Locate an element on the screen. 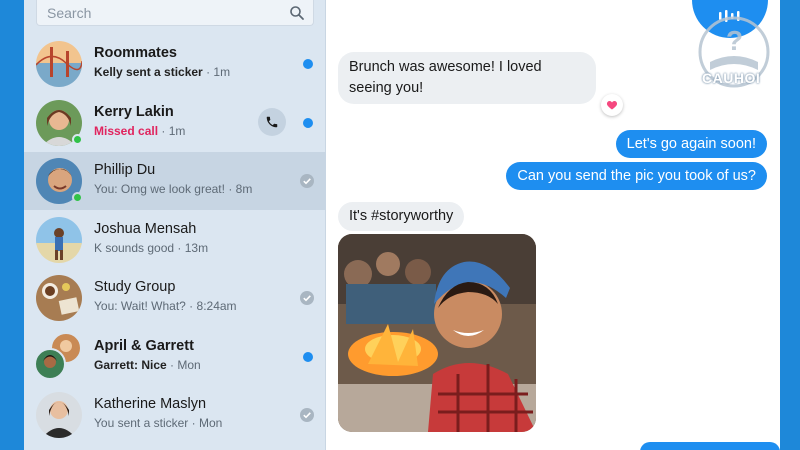 The image size is (800, 450). conversation-item-selected: Phillip Du You: Omg we look great! · 8m is located at coordinates (175, 181).